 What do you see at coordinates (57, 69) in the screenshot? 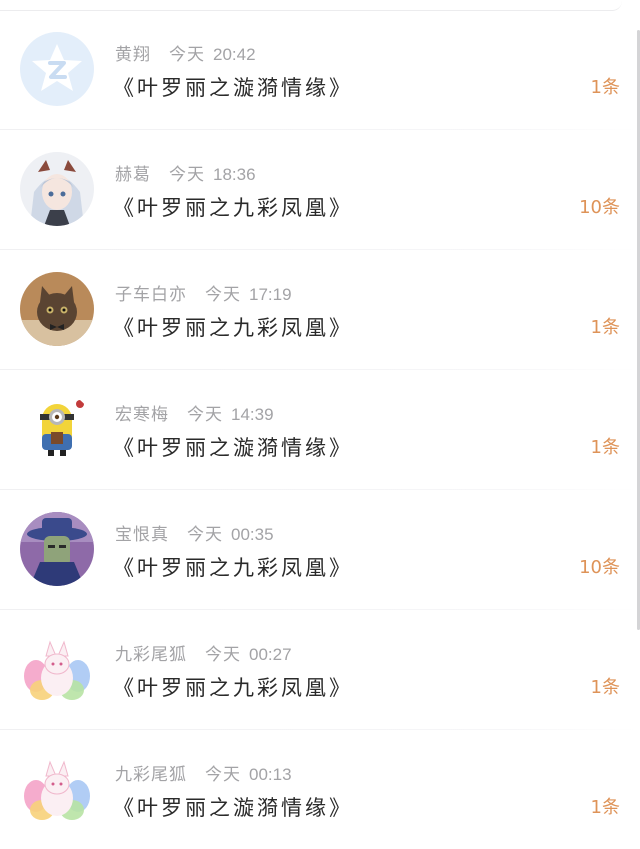
I see `qq-star-avatar` at bounding box center [57, 69].